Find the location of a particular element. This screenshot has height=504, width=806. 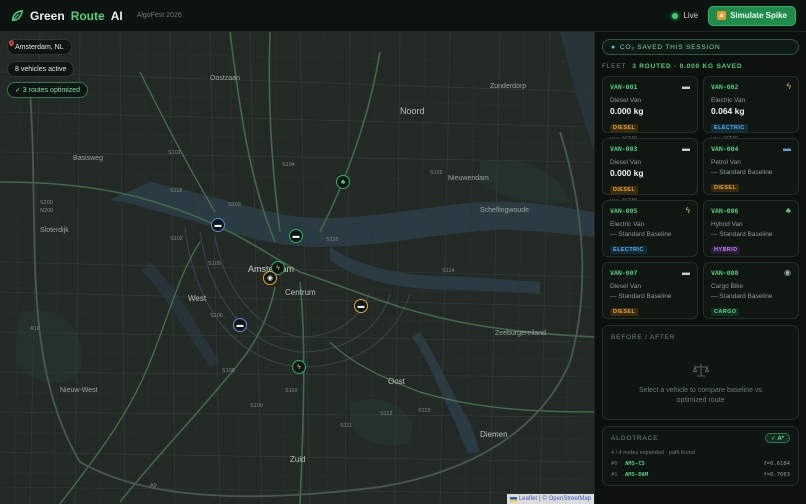

vehicle-id: VAN-004 is located at coordinates (725, 149).